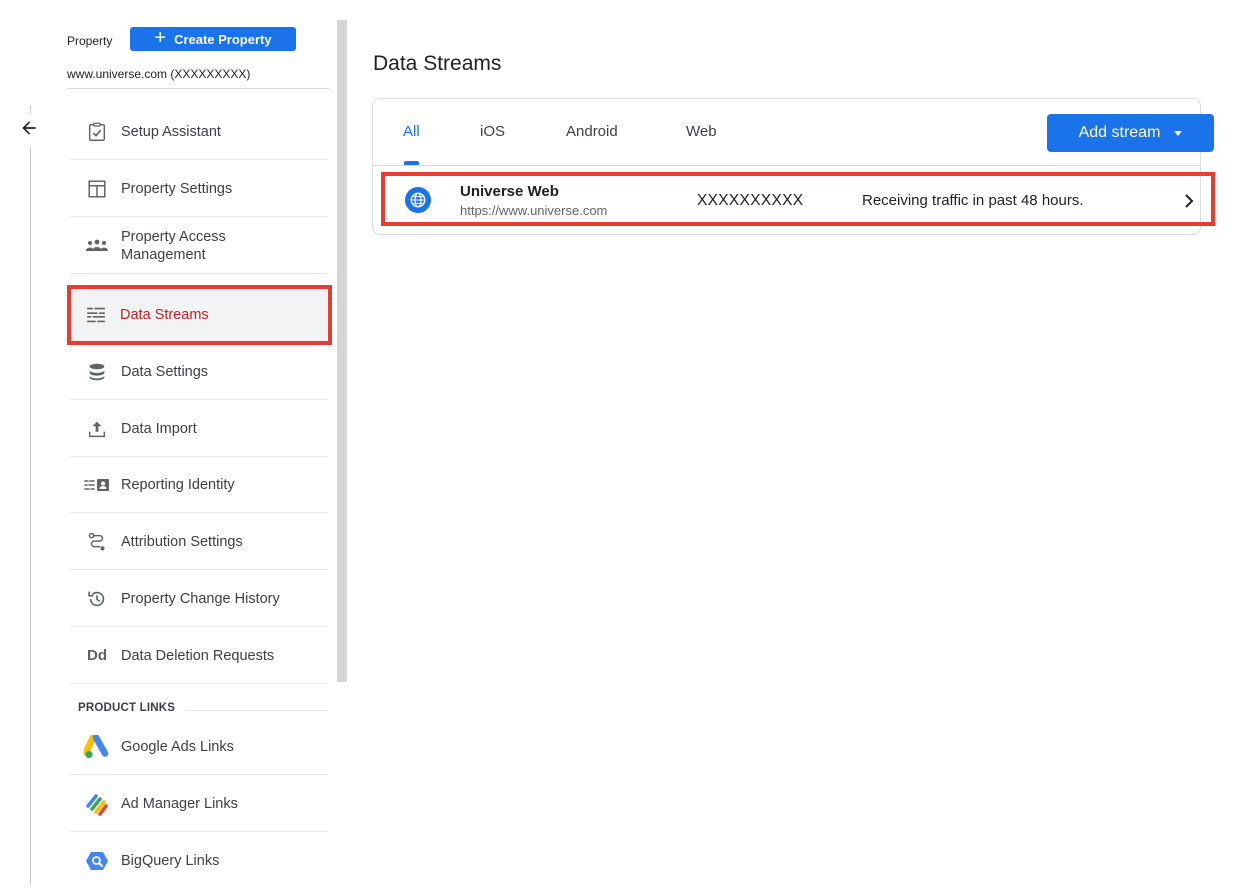  Describe the element at coordinates (592, 131) in the screenshot. I see `tab-android: Android` at that location.